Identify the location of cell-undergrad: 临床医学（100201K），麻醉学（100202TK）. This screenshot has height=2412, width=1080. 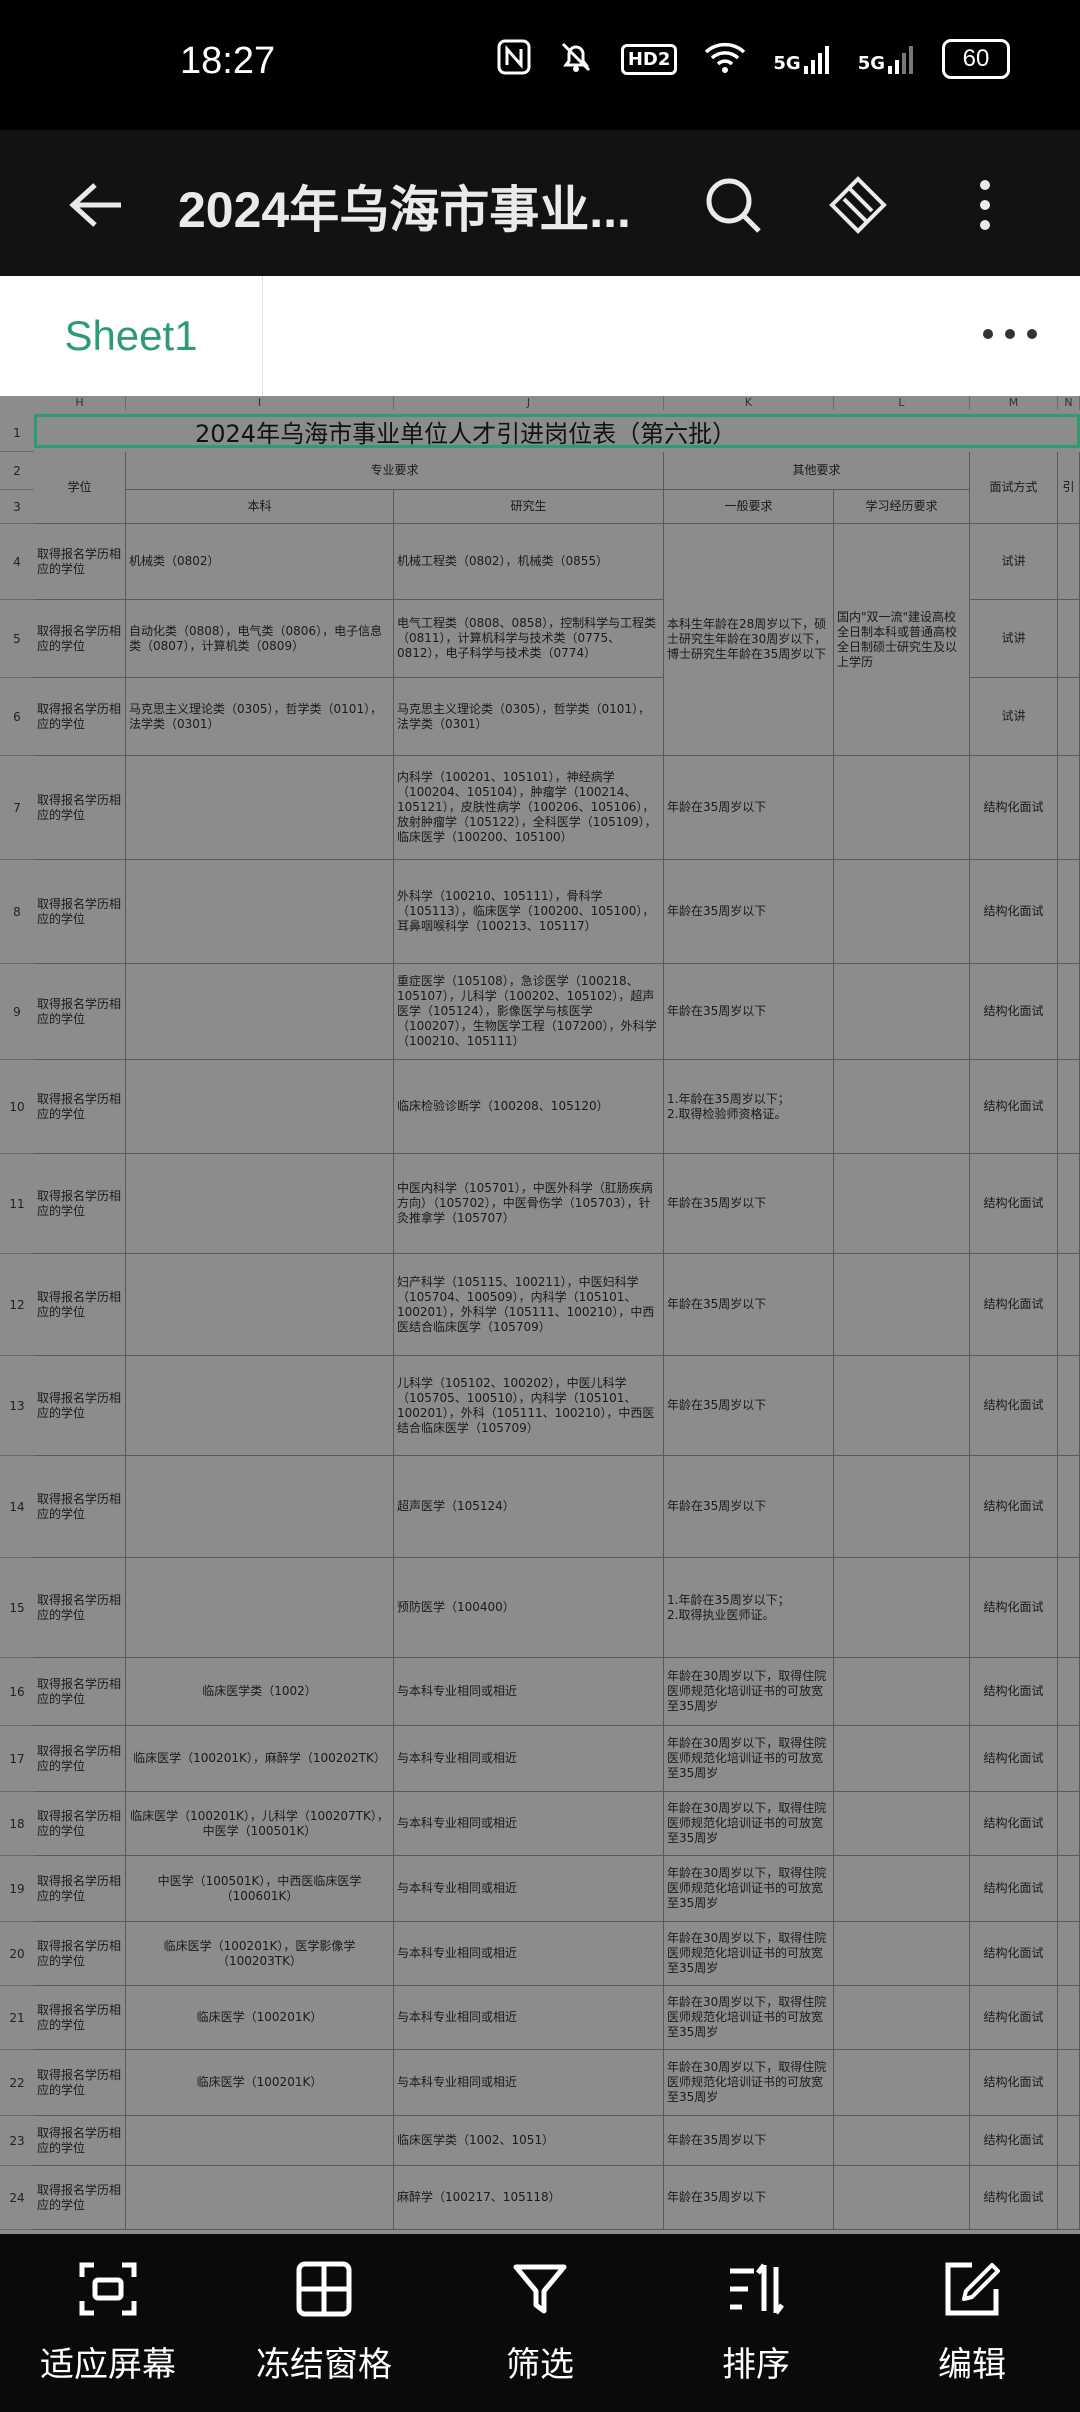
(260, 1759).